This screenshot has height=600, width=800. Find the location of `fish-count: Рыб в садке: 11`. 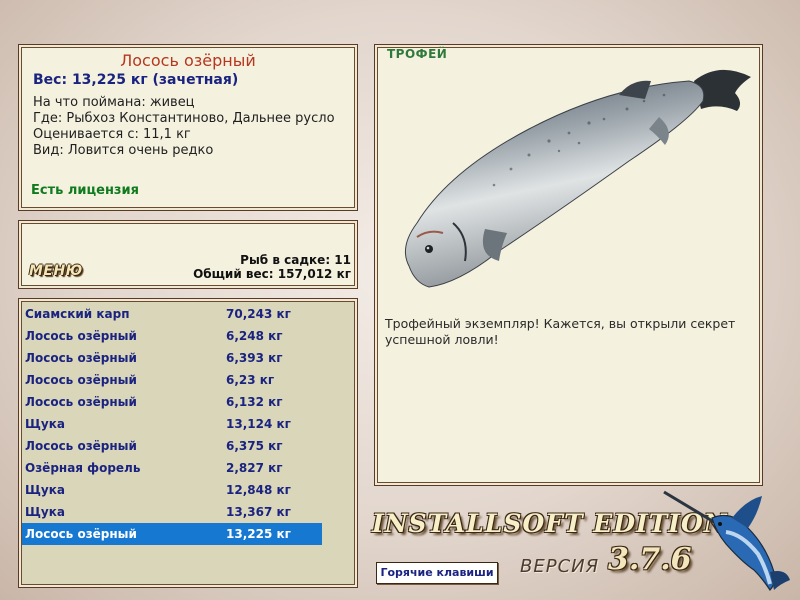

fish-count: Рыб в садке: 11 is located at coordinates (295, 260).